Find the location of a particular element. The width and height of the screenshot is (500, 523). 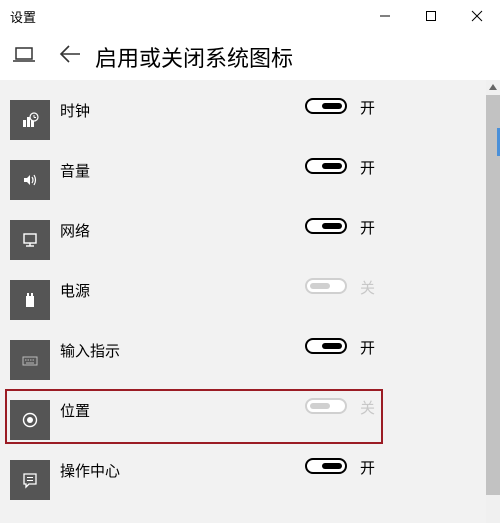

maximize-button is located at coordinates (431, 16).